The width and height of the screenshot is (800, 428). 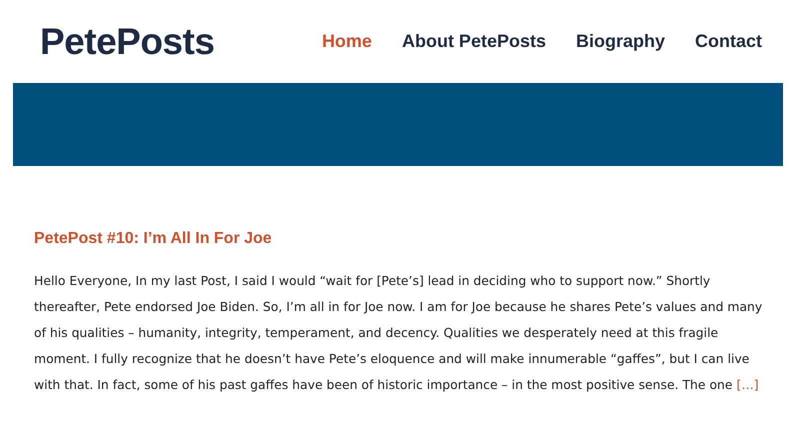 What do you see at coordinates (347, 41) in the screenshot?
I see `nav-link: Home` at bounding box center [347, 41].